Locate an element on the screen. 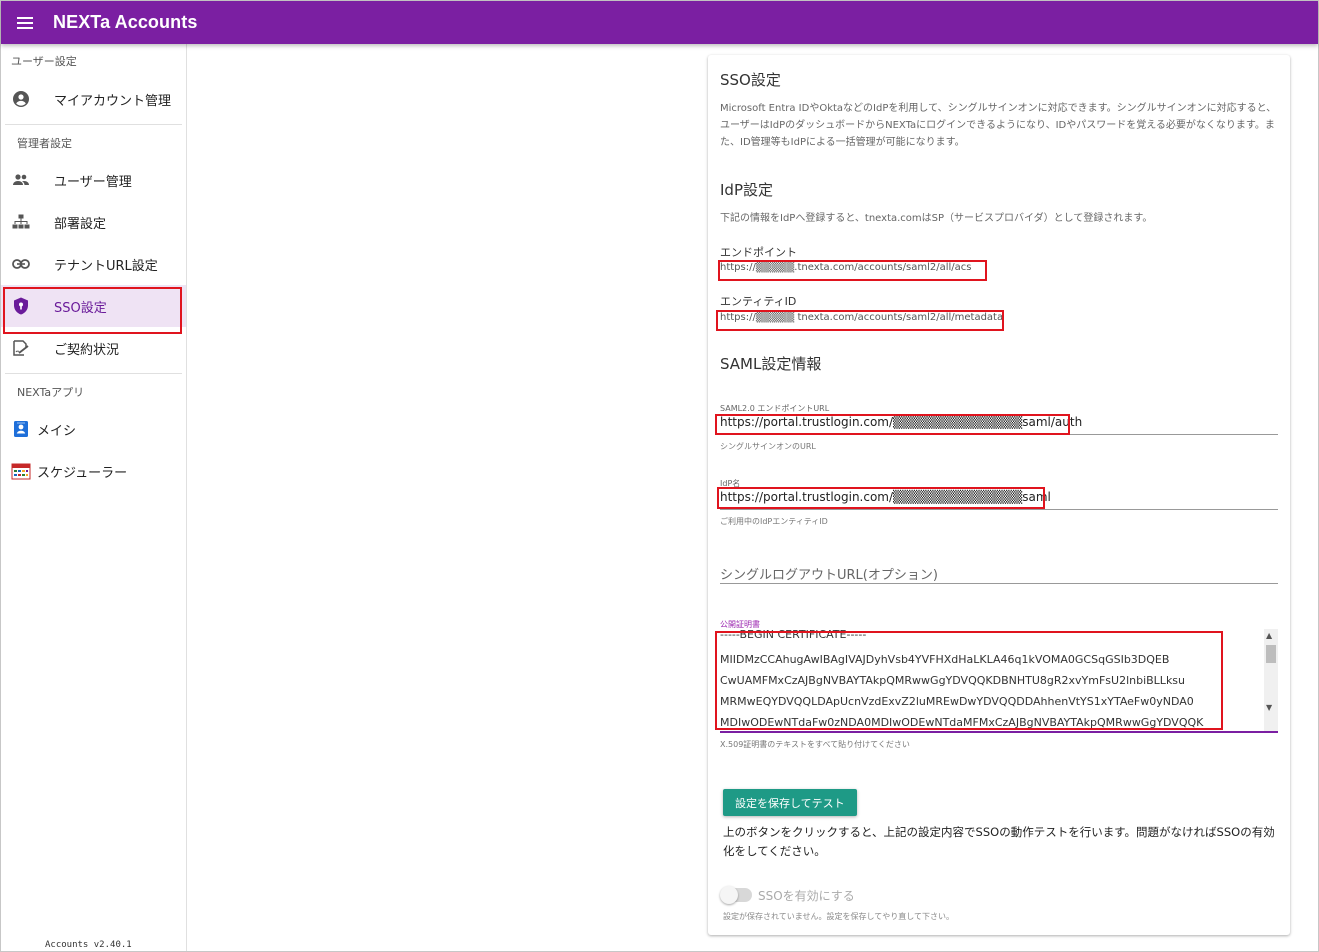 The image size is (1319, 952). link-icon is located at coordinates (21, 264).